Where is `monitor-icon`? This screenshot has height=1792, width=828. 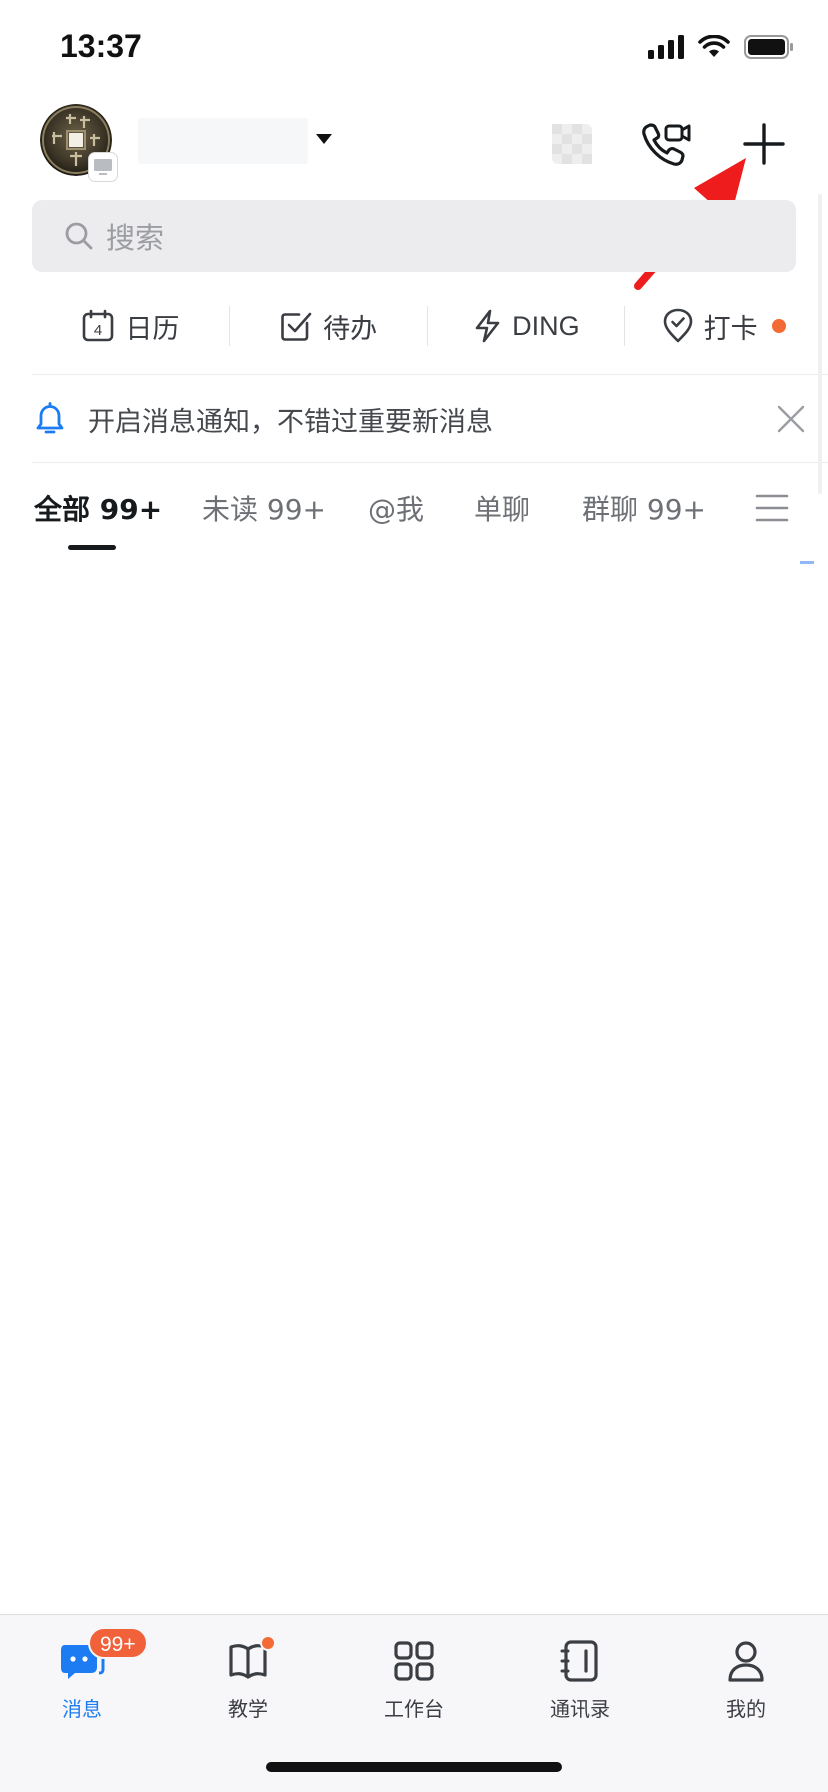
monitor-icon is located at coordinates (103, 167).